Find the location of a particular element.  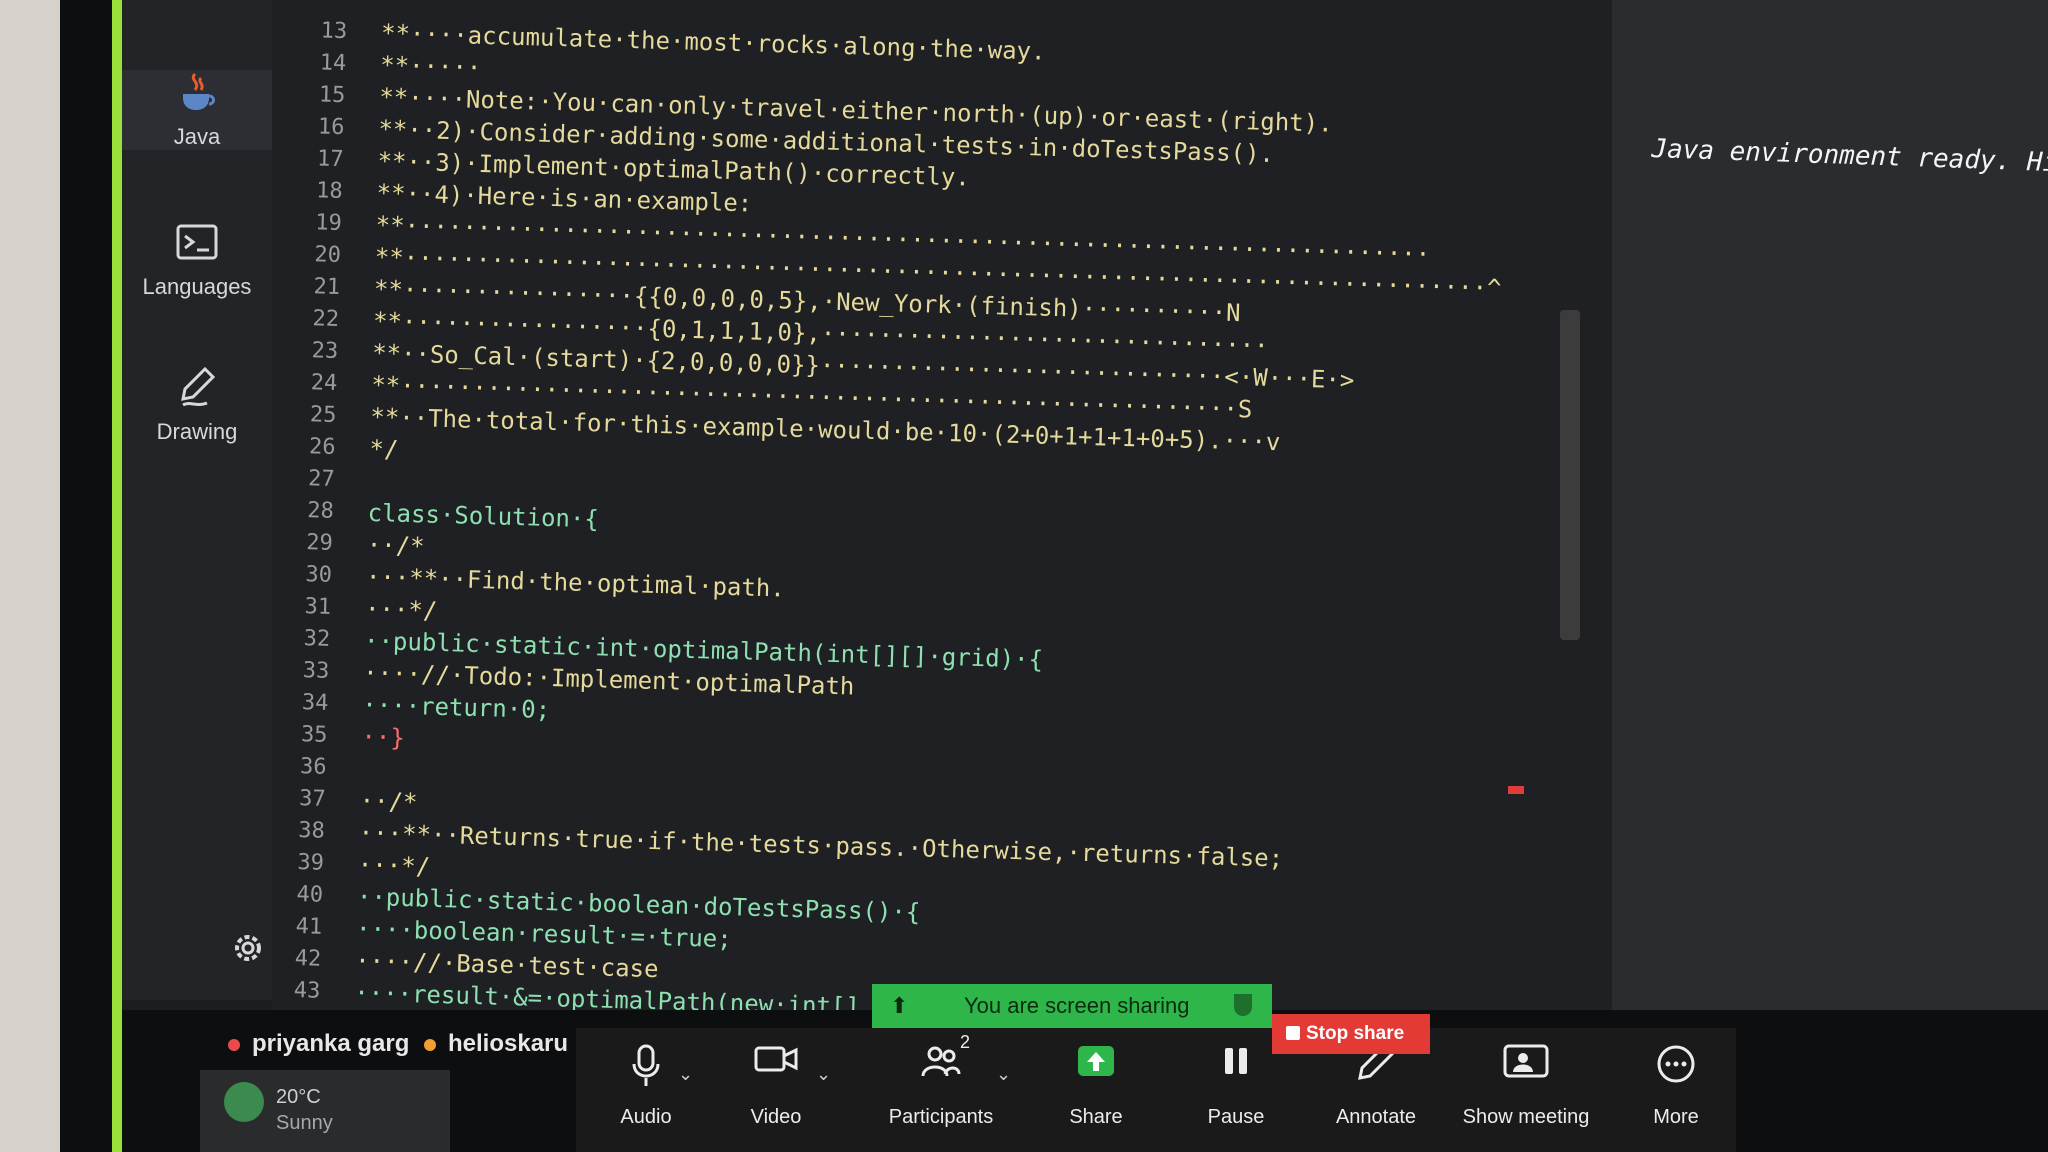

screen-sharing-banner: ⬆ You are screen sharing is located at coordinates (1072, 1006).